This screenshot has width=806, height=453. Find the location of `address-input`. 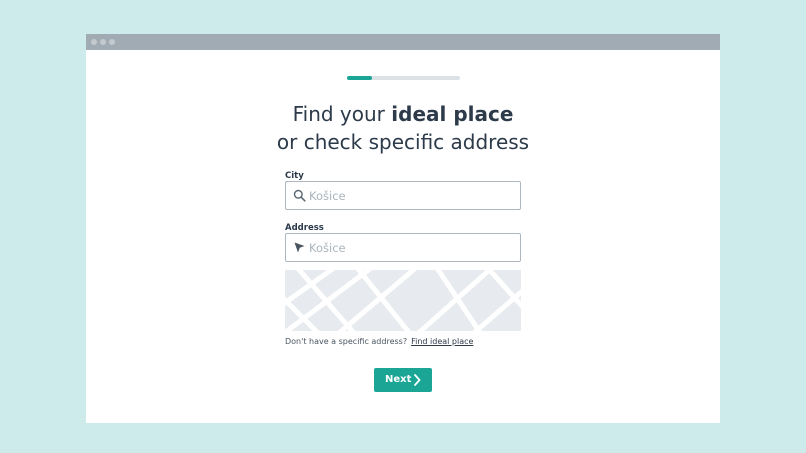

address-input is located at coordinates (411, 247).